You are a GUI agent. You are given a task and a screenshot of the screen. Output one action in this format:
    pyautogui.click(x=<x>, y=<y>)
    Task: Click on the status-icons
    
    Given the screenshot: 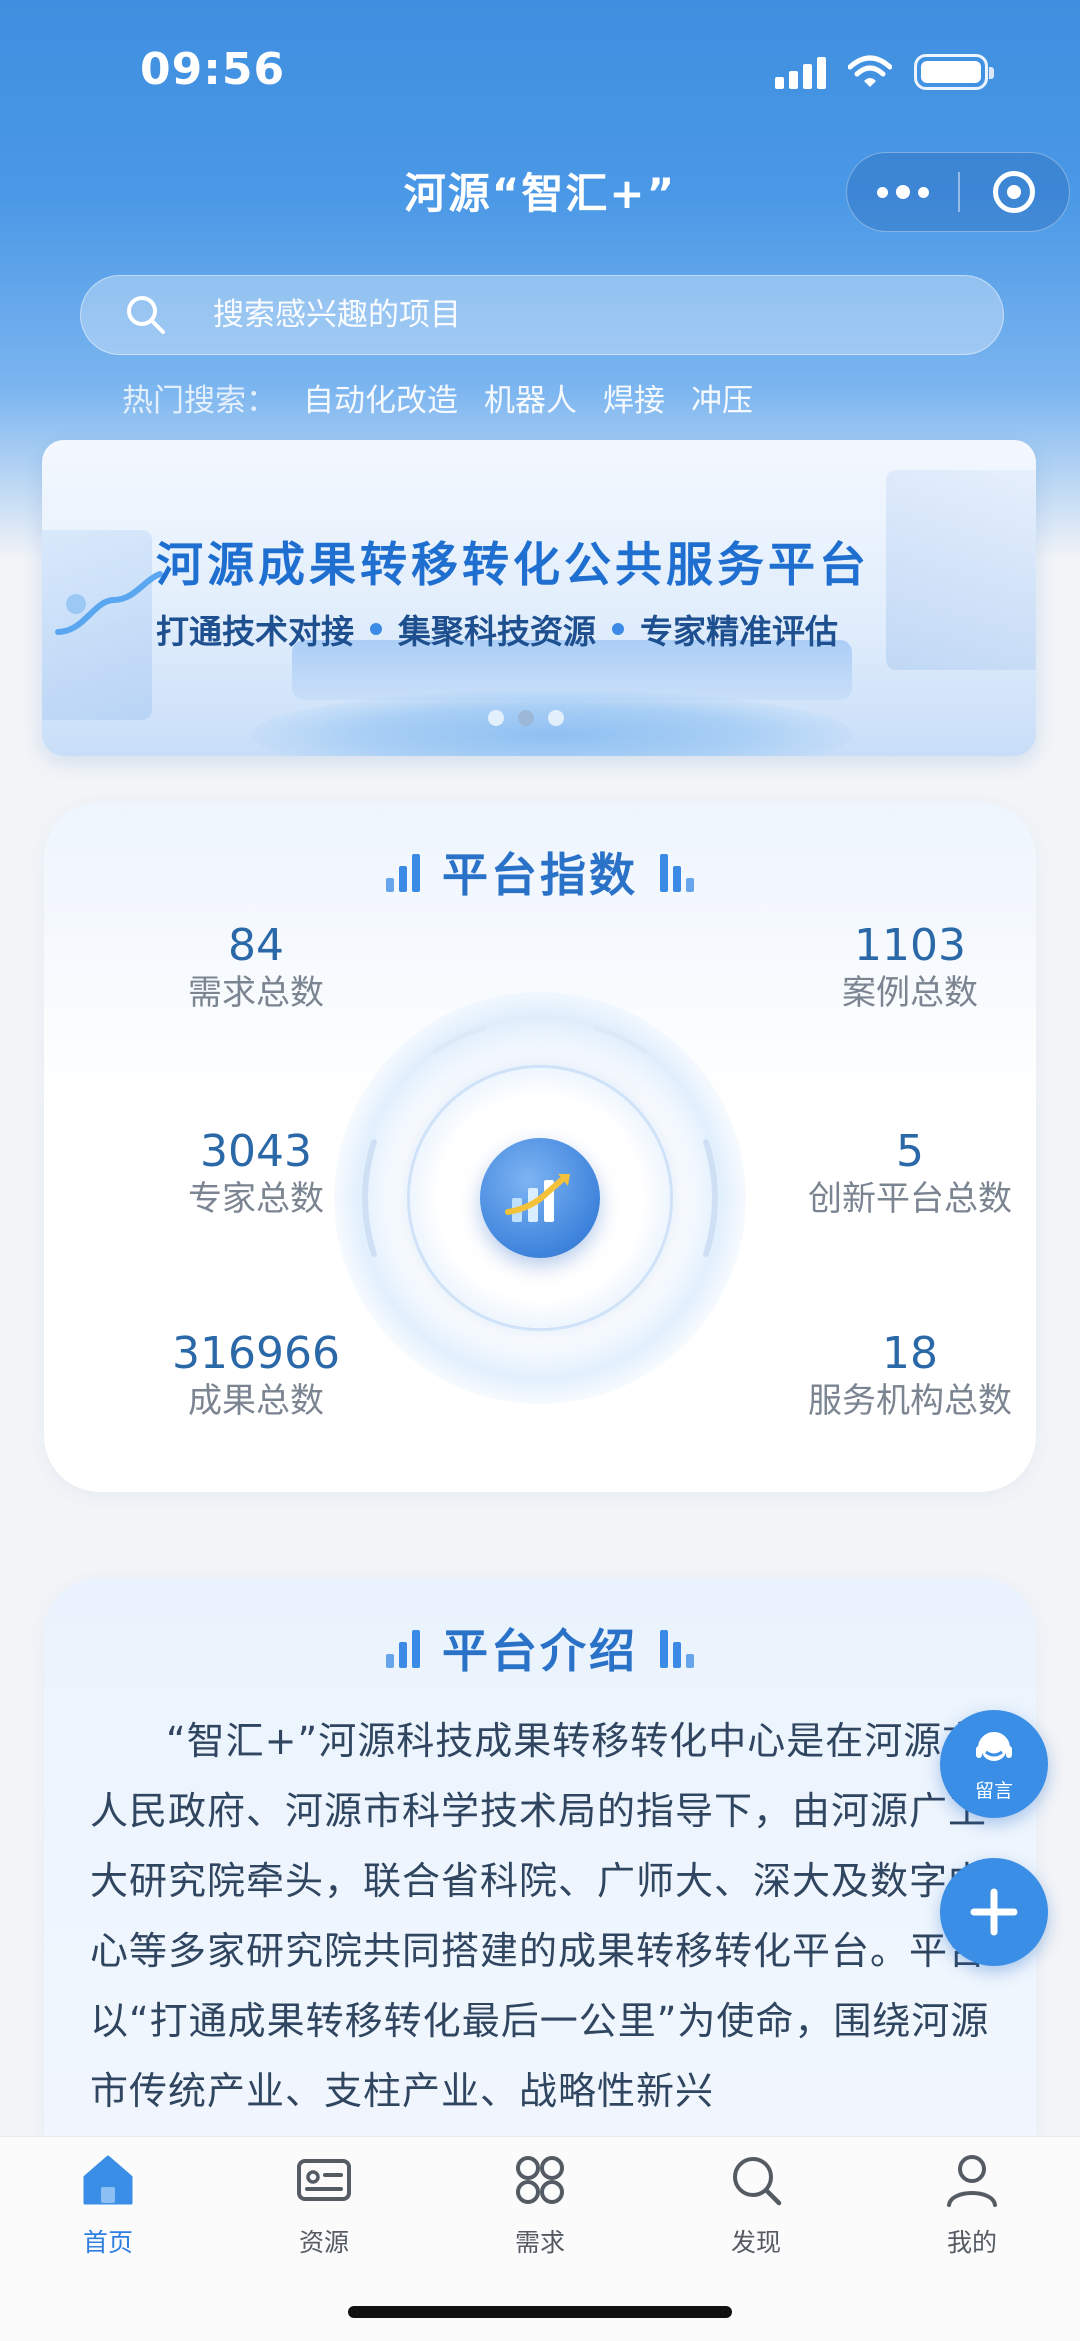 What is the action you would take?
    pyautogui.click(x=884, y=72)
    